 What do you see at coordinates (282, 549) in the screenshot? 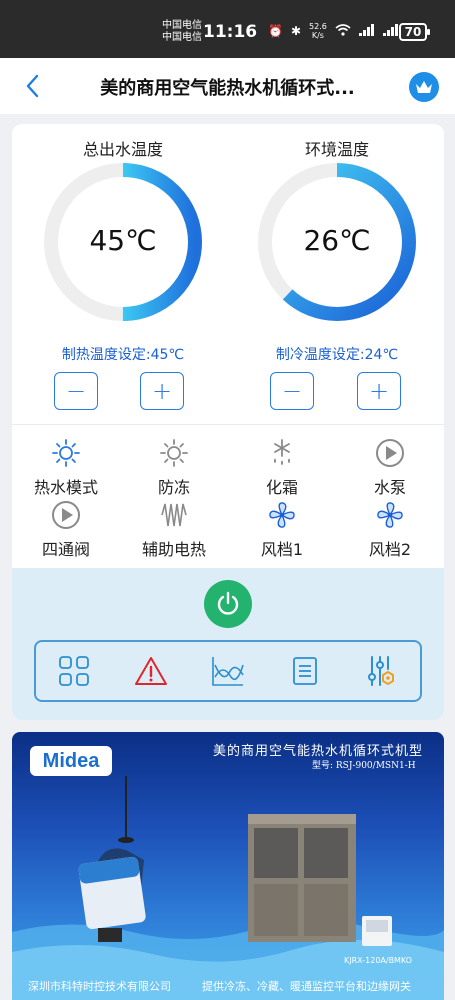
I see `status-label: 风档1` at bounding box center [282, 549].